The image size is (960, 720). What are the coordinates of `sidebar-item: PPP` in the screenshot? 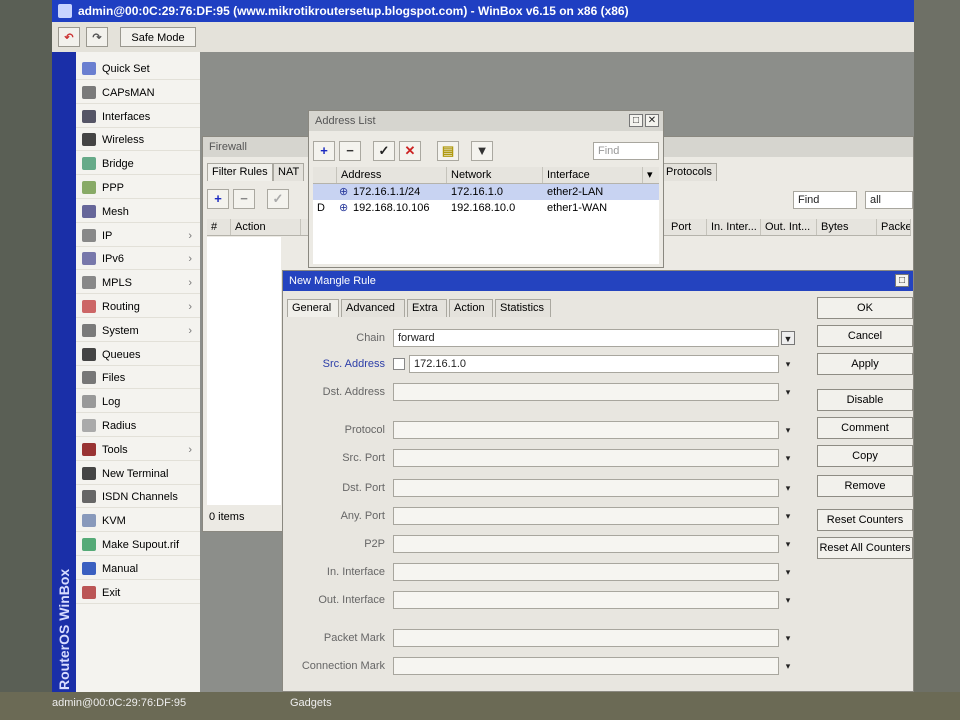 It's located at (138, 188).